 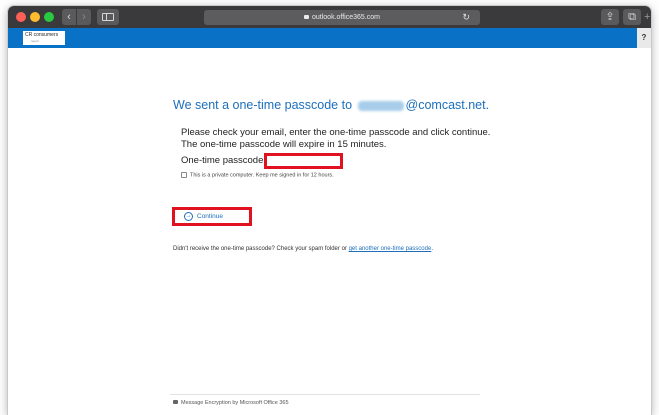 I want to click on sidebar-toggle-button, so click(x=108, y=17).